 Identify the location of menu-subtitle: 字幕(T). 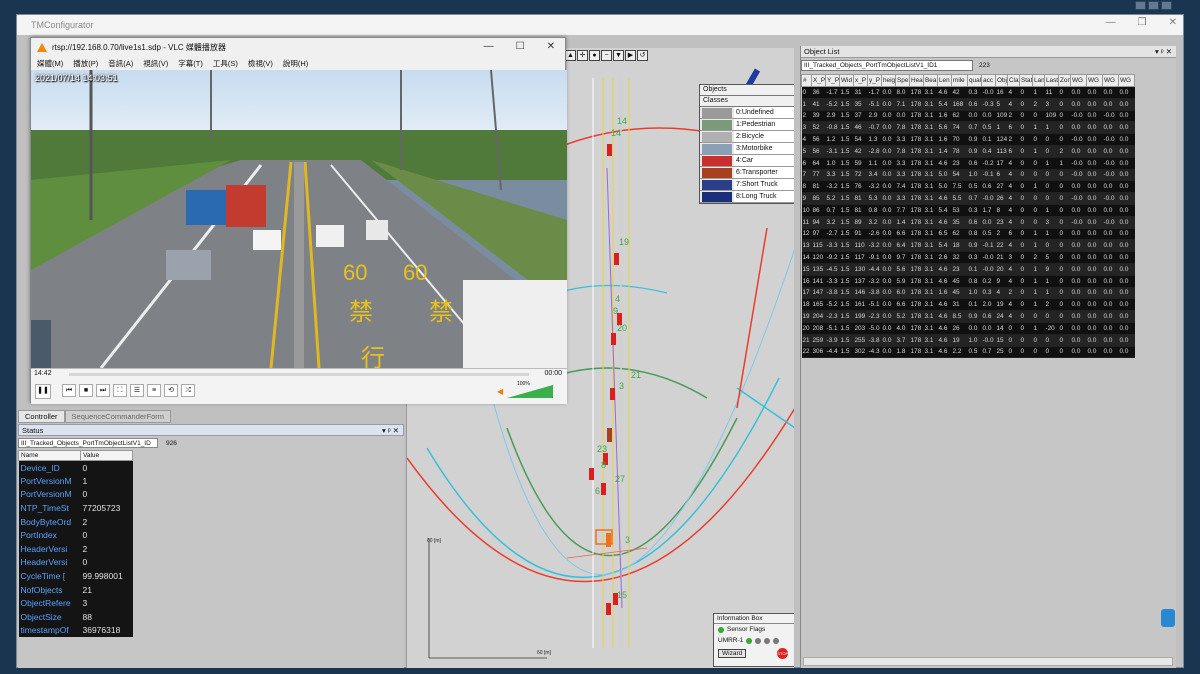
(190, 63).